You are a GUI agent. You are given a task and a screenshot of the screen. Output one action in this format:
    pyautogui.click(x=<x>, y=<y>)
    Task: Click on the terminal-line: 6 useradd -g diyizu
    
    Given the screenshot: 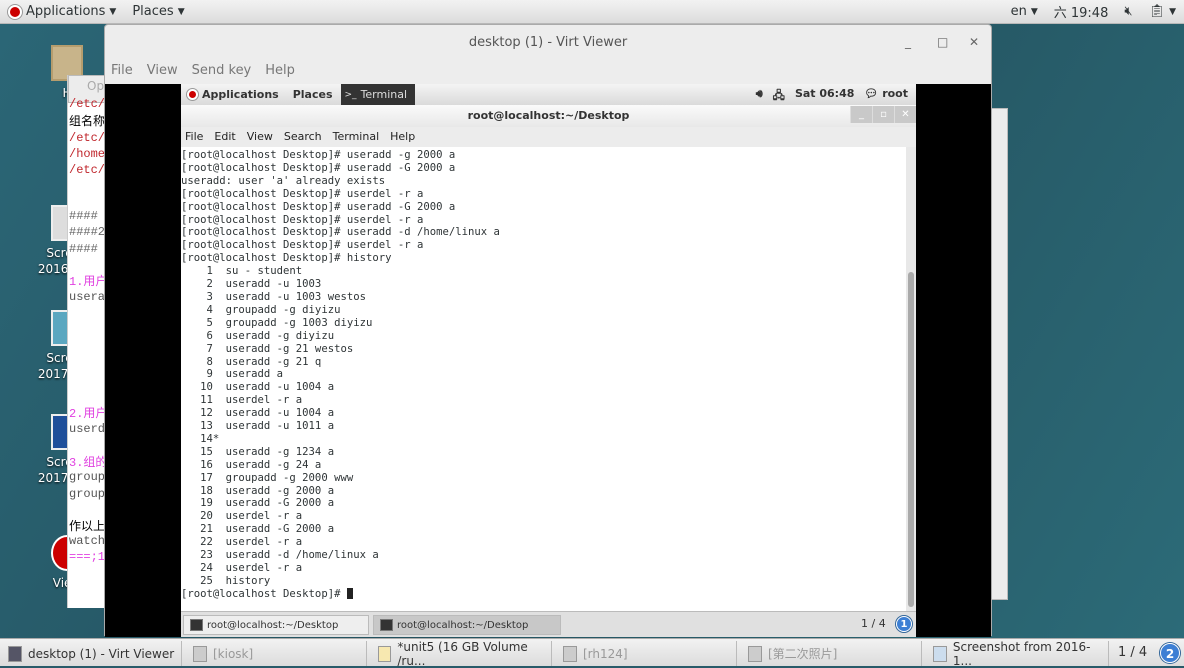 What is the action you would take?
    pyautogui.click(x=258, y=335)
    